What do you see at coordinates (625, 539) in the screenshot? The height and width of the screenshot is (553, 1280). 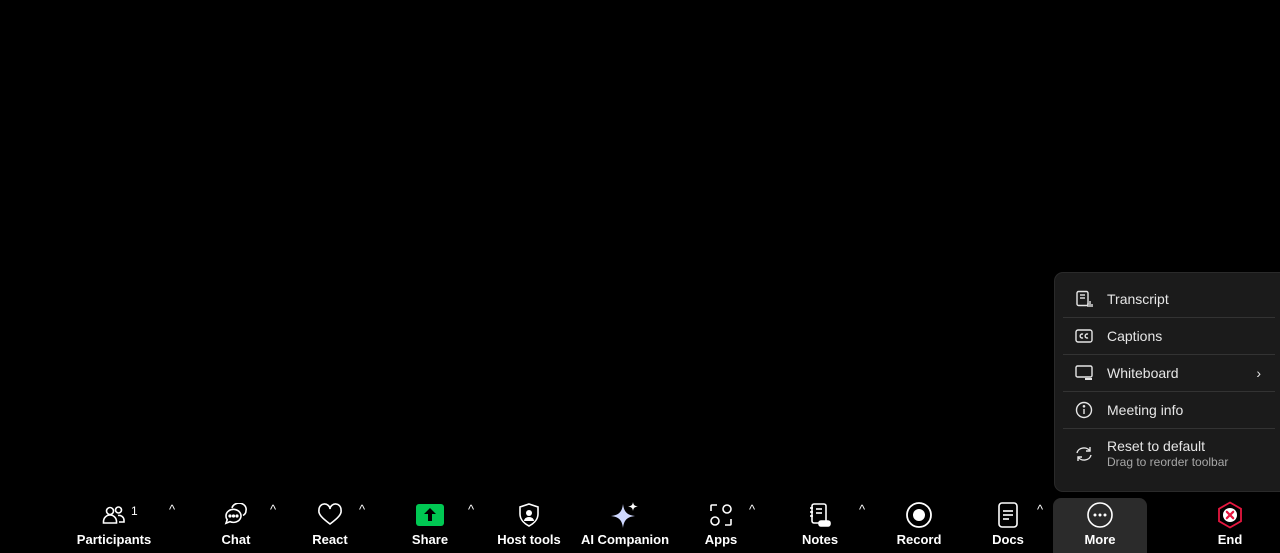 I see `ai-companion-label: AI Companion` at bounding box center [625, 539].